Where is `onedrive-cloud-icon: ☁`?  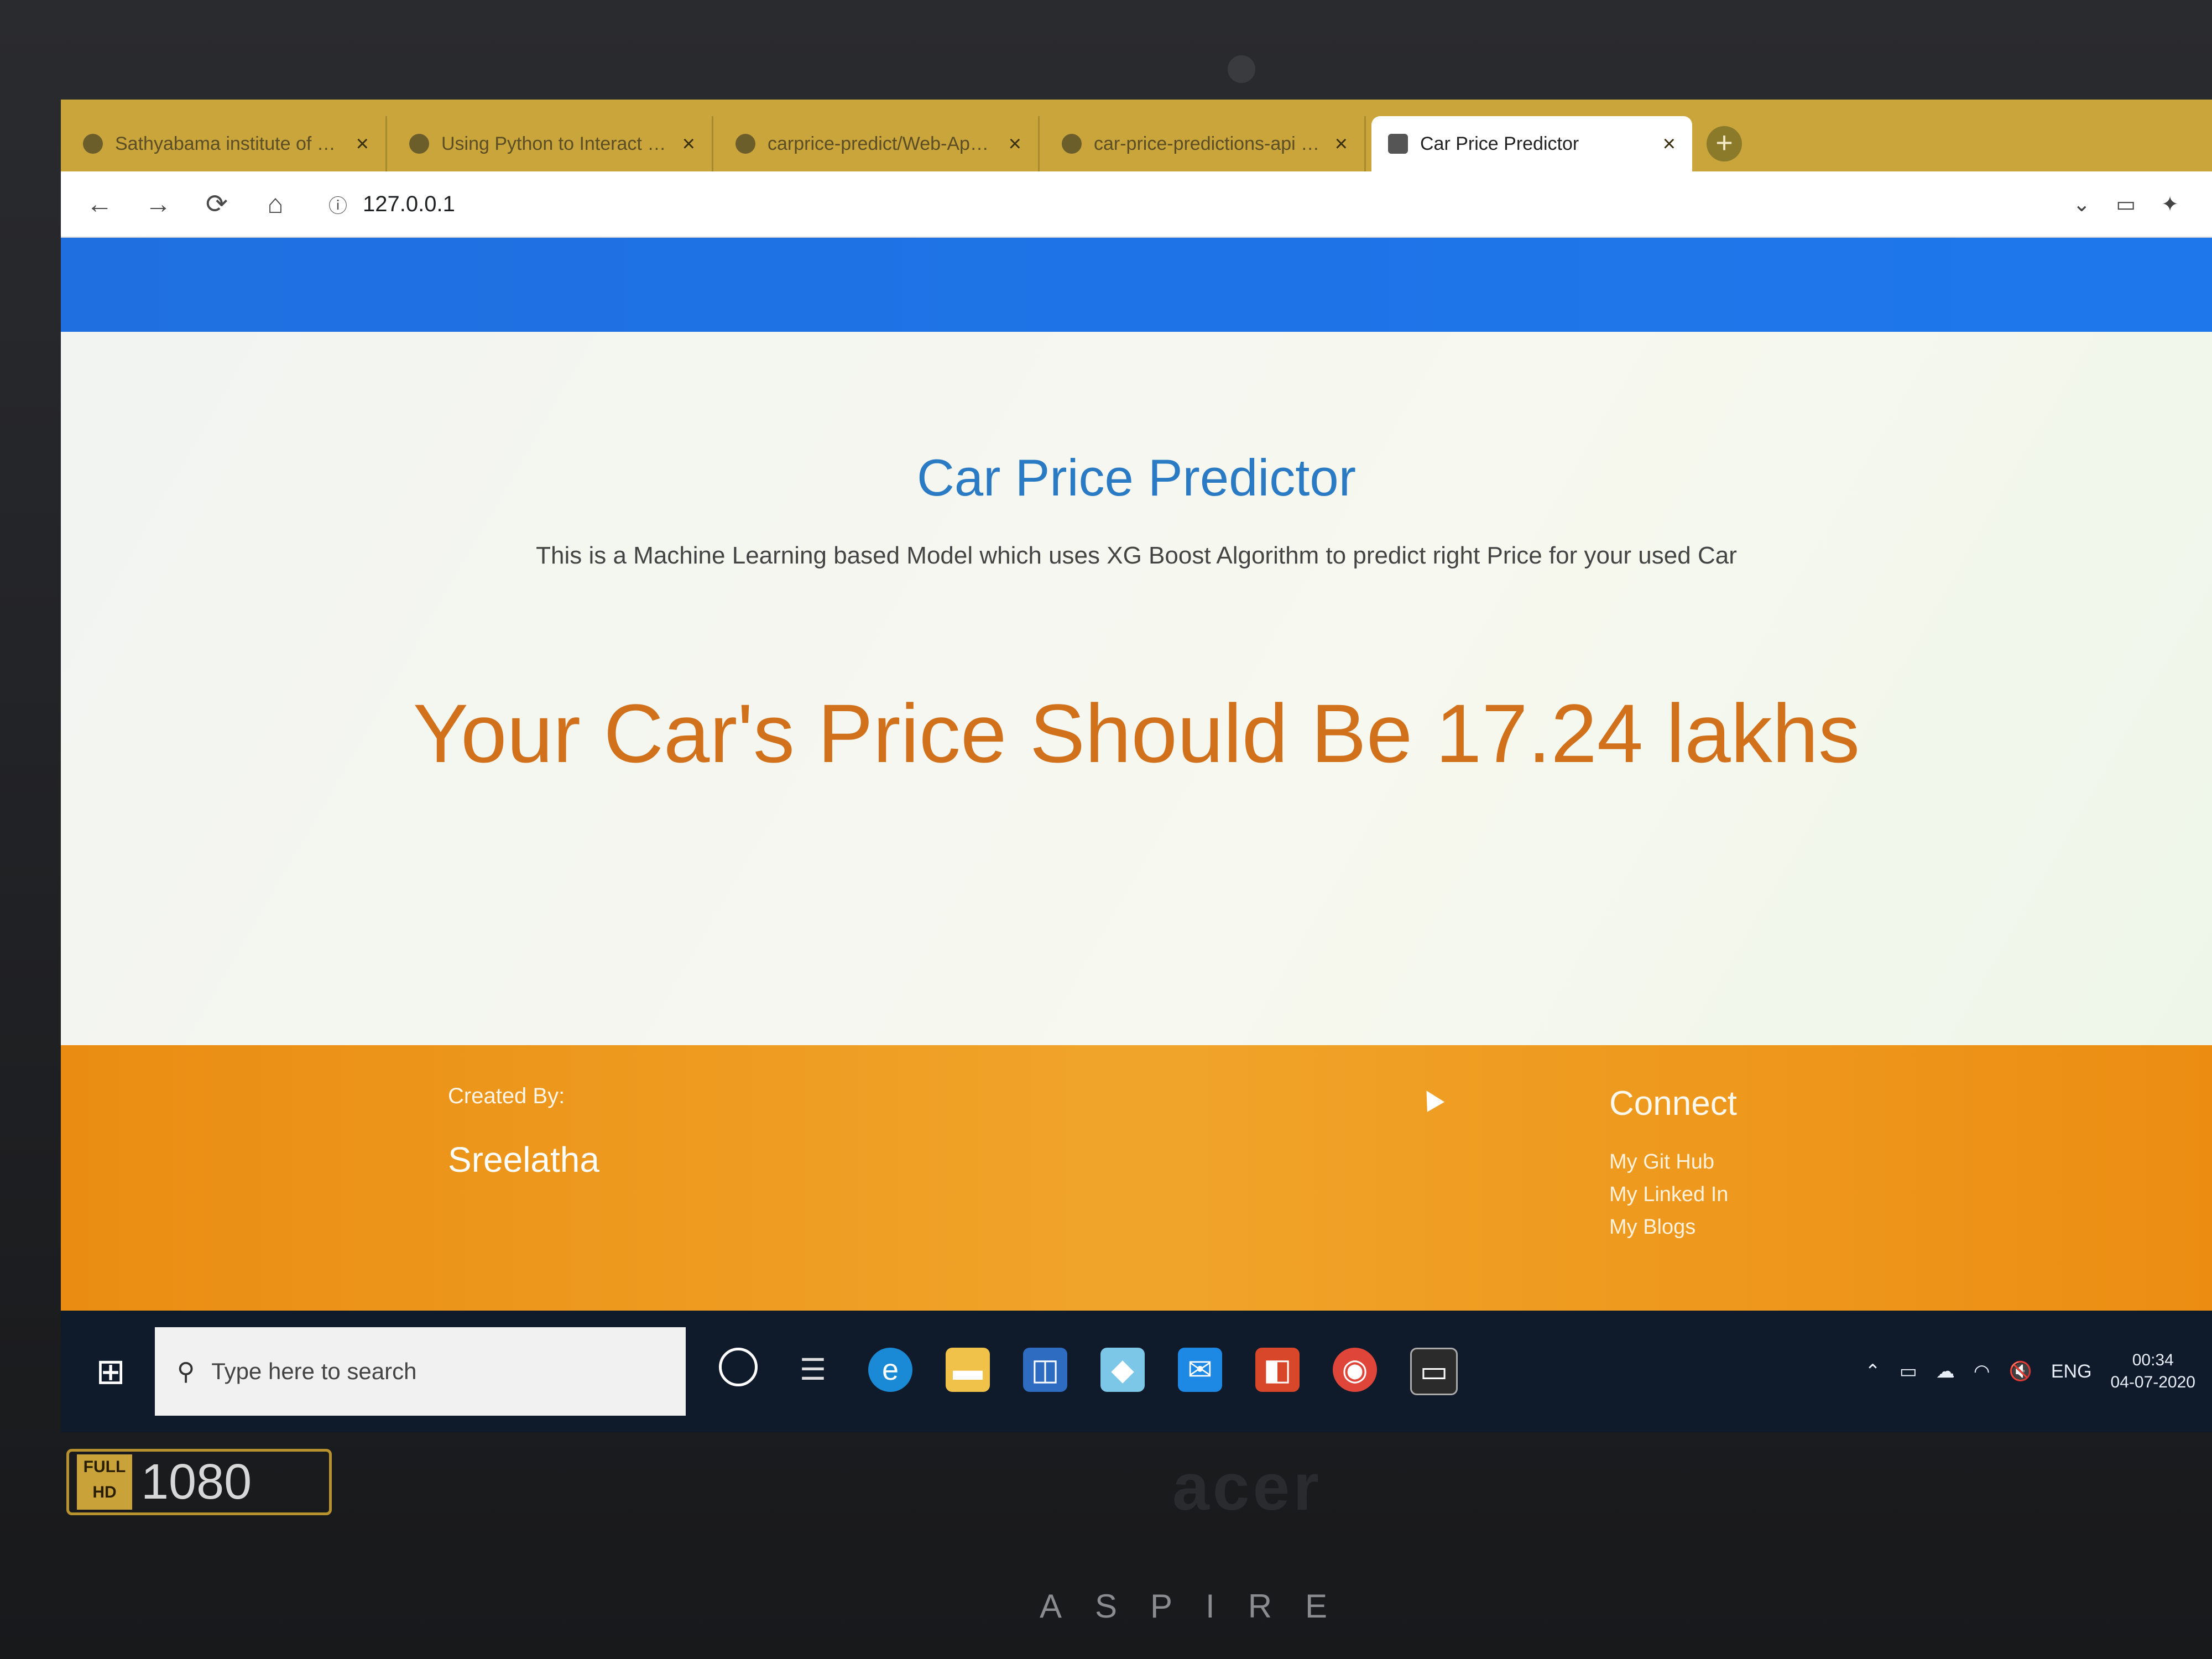 onedrive-cloud-icon: ☁ is located at coordinates (1946, 1372).